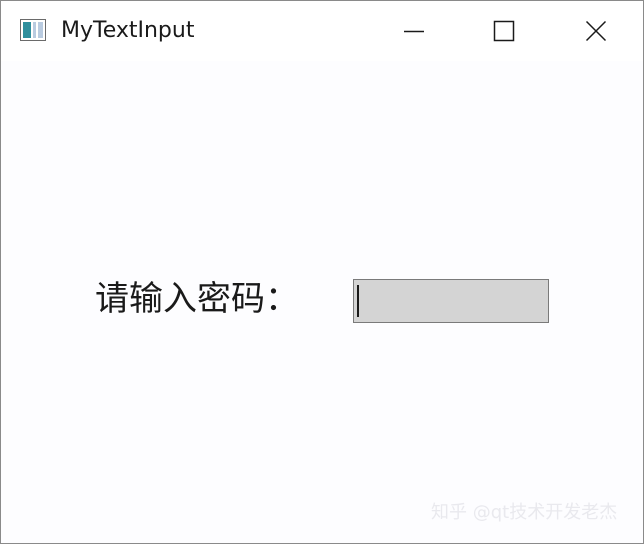 The height and width of the screenshot is (544, 644). What do you see at coordinates (128, 30) in the screenshot?
I see `window-title: MyTextInput` at bounding box center [128, 30].